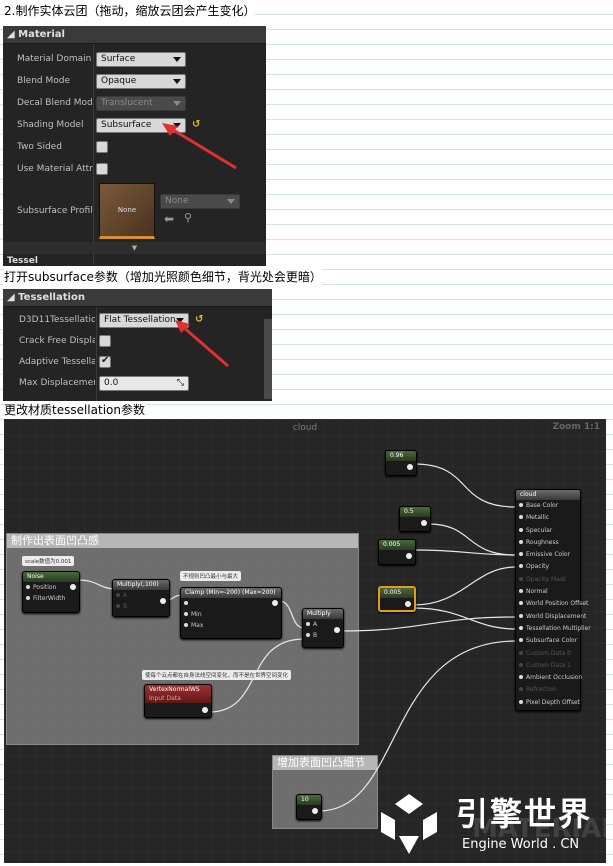 This screenshot has width=613, height=866. What do you see at coordinates (50, 125) in the screenshot?
I see `label-shading-model: Shading Model` at bounding box center [50, 125].